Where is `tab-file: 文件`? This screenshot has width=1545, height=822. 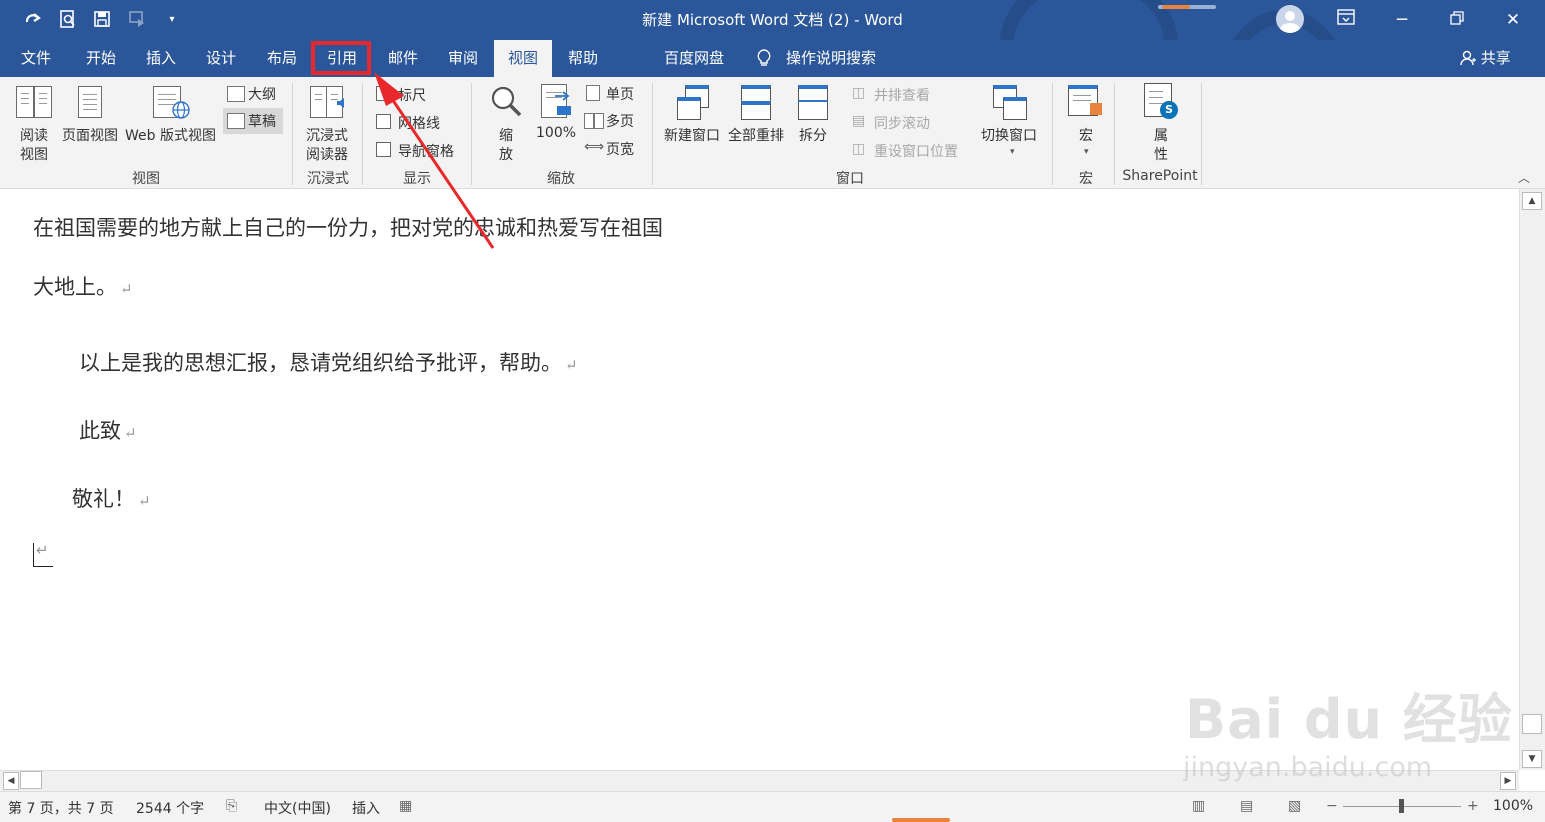 tab-file: 文件 is located at coordinates (36, 58).